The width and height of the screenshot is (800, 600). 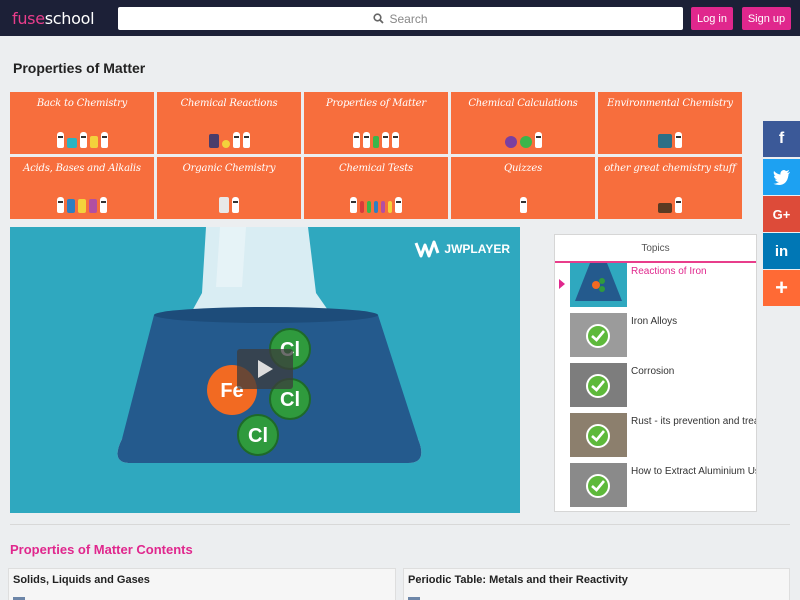 What do you see at coordinates (82, 103) in the screenshot?
I see `tile-label: Back to Chemistry` at bounding box center [82, 103].